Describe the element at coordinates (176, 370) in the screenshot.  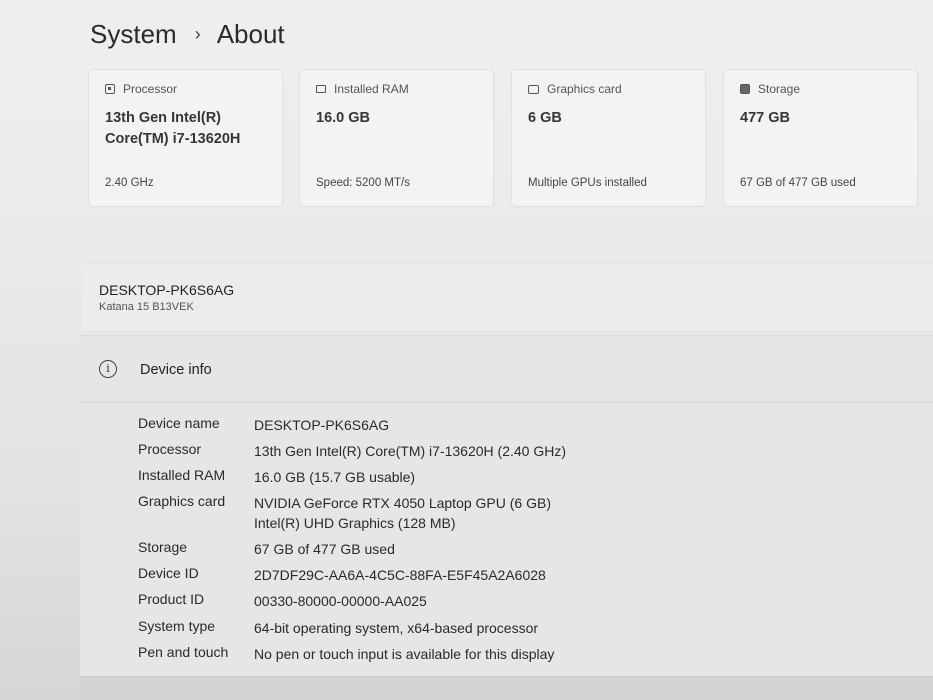
I see `device-info-title: Device info` at that location.